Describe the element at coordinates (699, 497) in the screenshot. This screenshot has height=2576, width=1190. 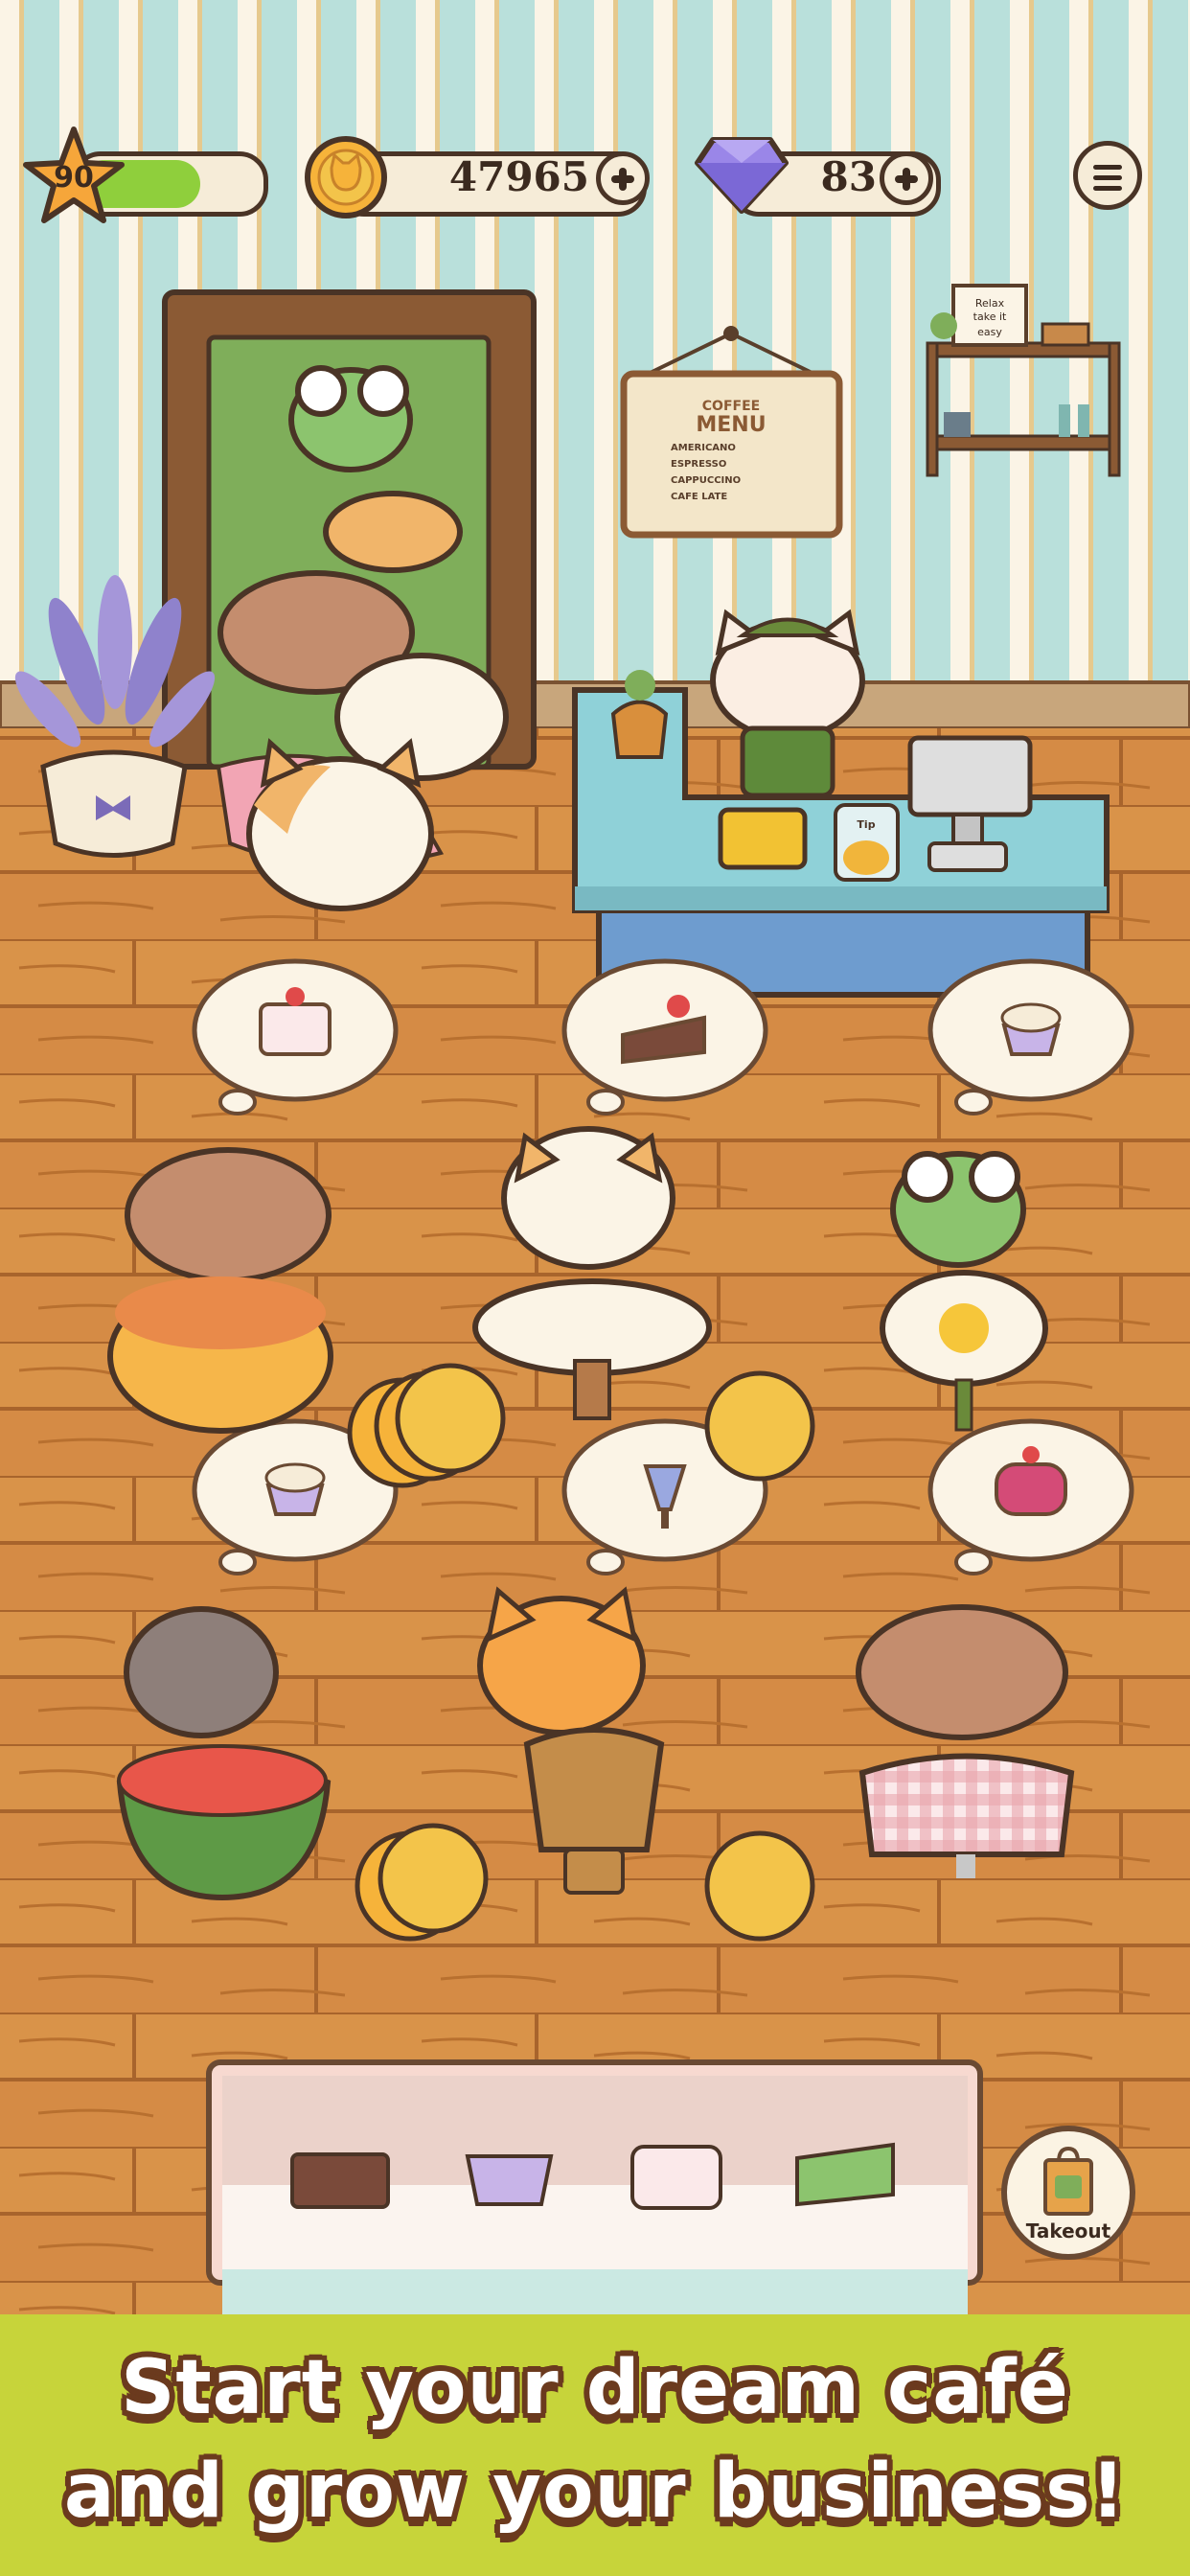
I see `menu-item-cafe-late: CAFE LATE` at that location.